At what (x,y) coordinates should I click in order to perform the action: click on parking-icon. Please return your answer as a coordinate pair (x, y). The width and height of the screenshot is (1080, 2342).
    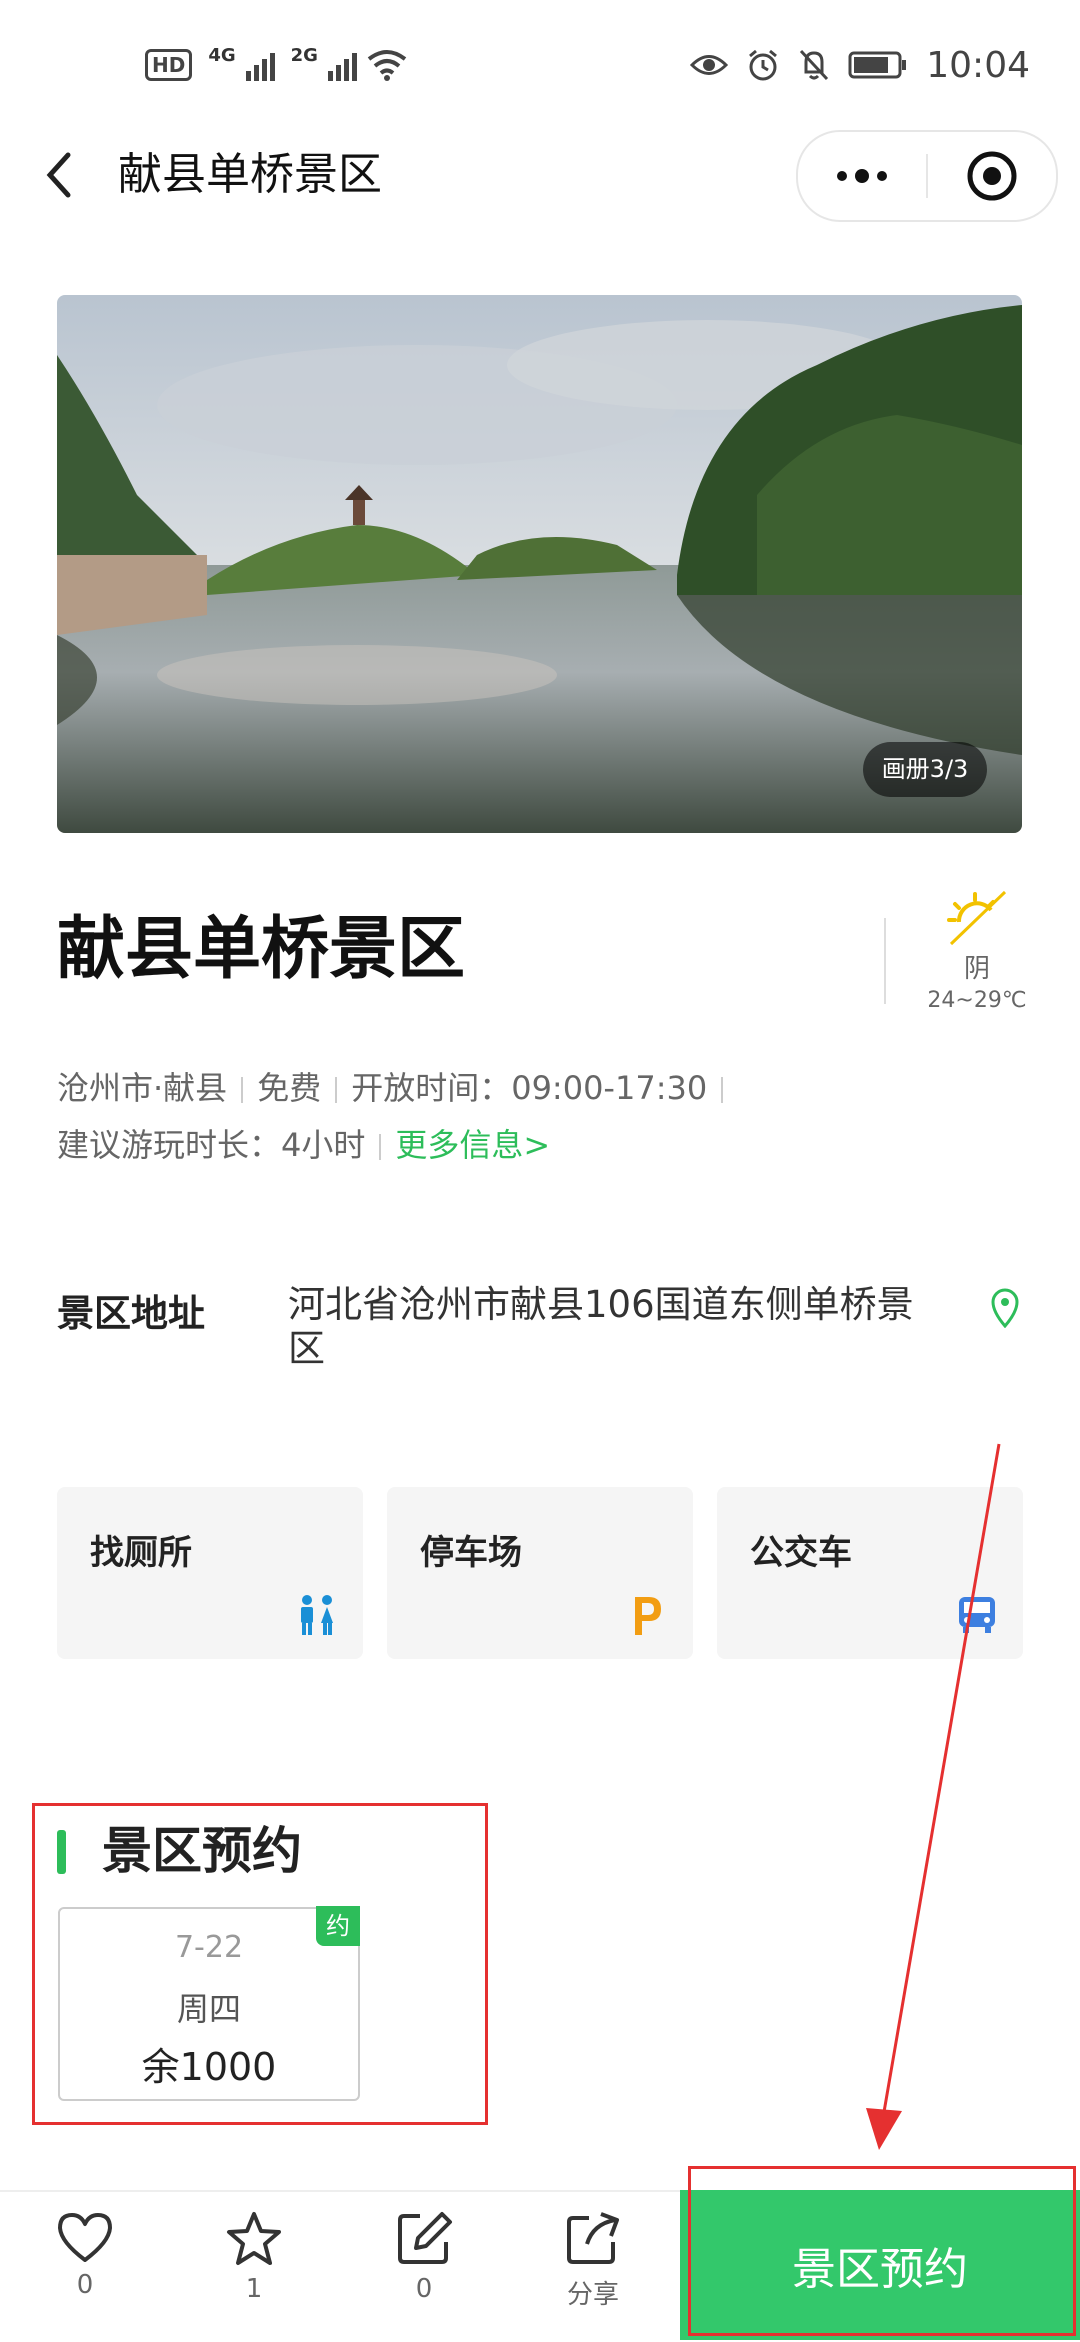
    Looking at the image, I should click on (648, 1616).